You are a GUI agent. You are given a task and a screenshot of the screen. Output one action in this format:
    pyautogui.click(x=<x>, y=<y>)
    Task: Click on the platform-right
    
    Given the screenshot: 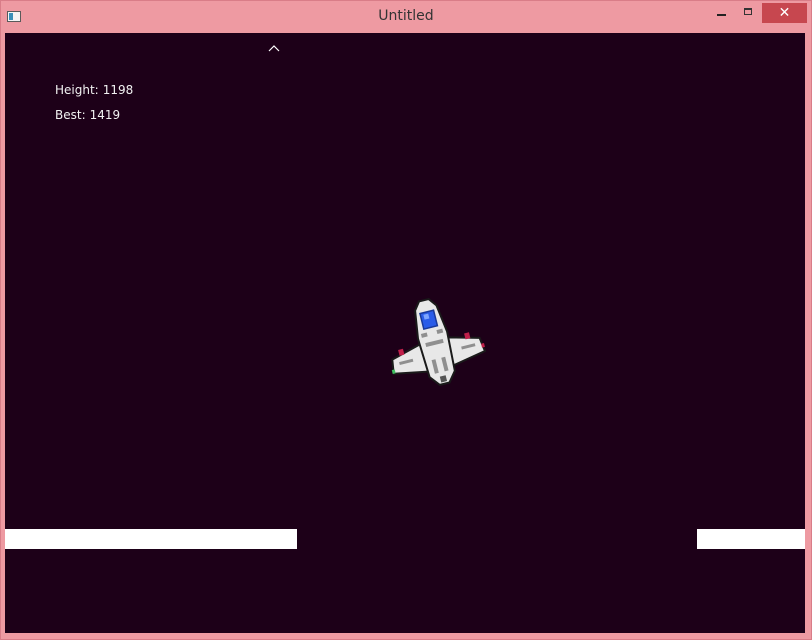 What is the action you would take?
    pyautogui.click(x=751, y=539)
    